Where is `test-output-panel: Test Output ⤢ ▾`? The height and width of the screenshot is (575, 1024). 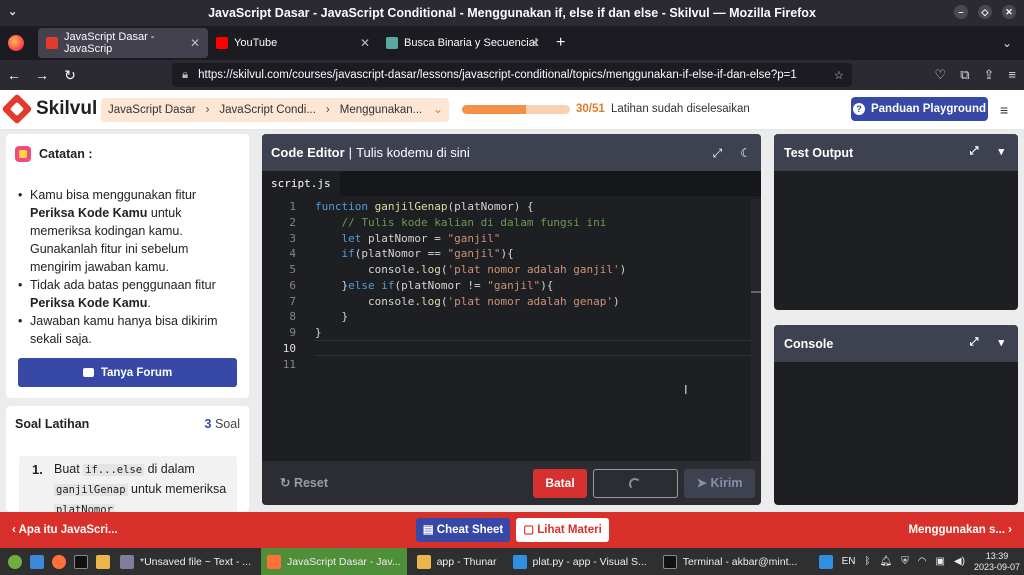
test-output-panel: Test Output ⤢ ▾ is located at coordinates (896, 222).